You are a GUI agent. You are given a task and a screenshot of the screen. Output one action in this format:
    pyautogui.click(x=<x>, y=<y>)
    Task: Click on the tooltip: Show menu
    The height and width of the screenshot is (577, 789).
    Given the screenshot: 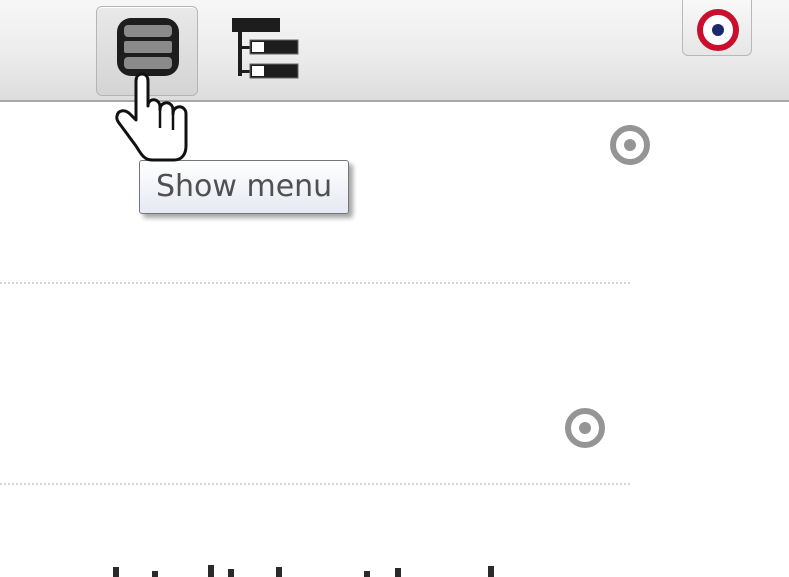 What is the action you would take?
    pyautogui.click(x=244, y=187)
    